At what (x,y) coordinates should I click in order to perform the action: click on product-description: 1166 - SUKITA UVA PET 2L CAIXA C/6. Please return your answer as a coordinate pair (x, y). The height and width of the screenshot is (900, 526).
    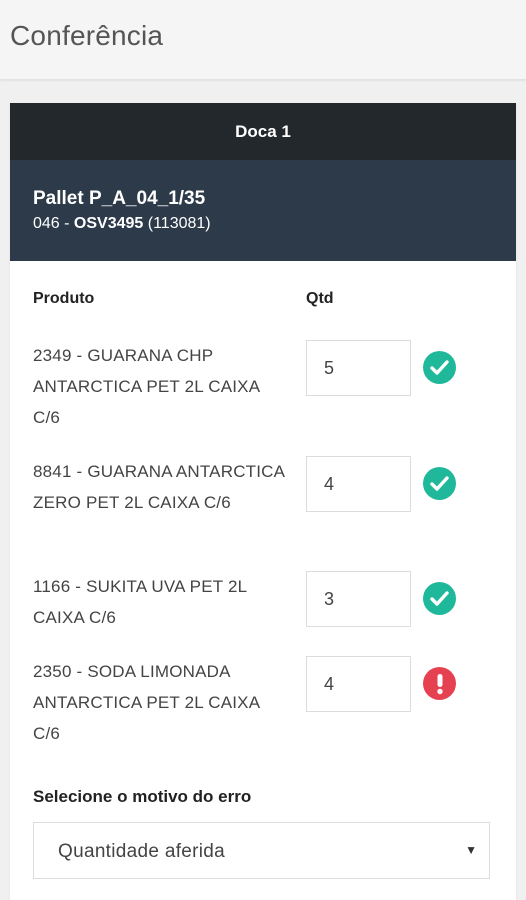
    Looking at the image, I should click on (140, 602).